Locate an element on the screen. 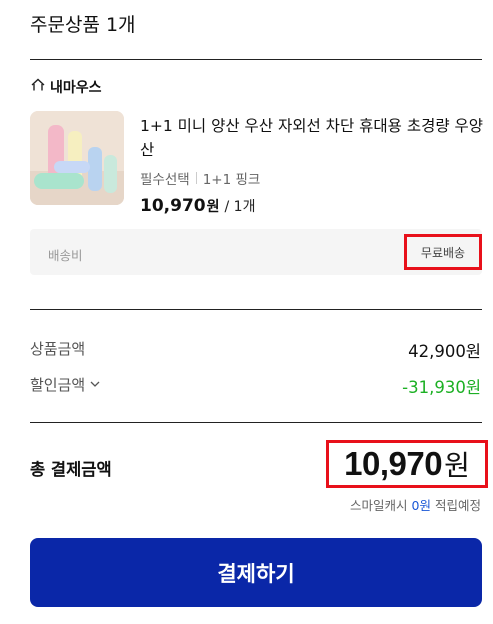 The height and width of the screenshot is (624, 493). free-shipping-badge: 무료배송 is located at coordinates (443, 252).